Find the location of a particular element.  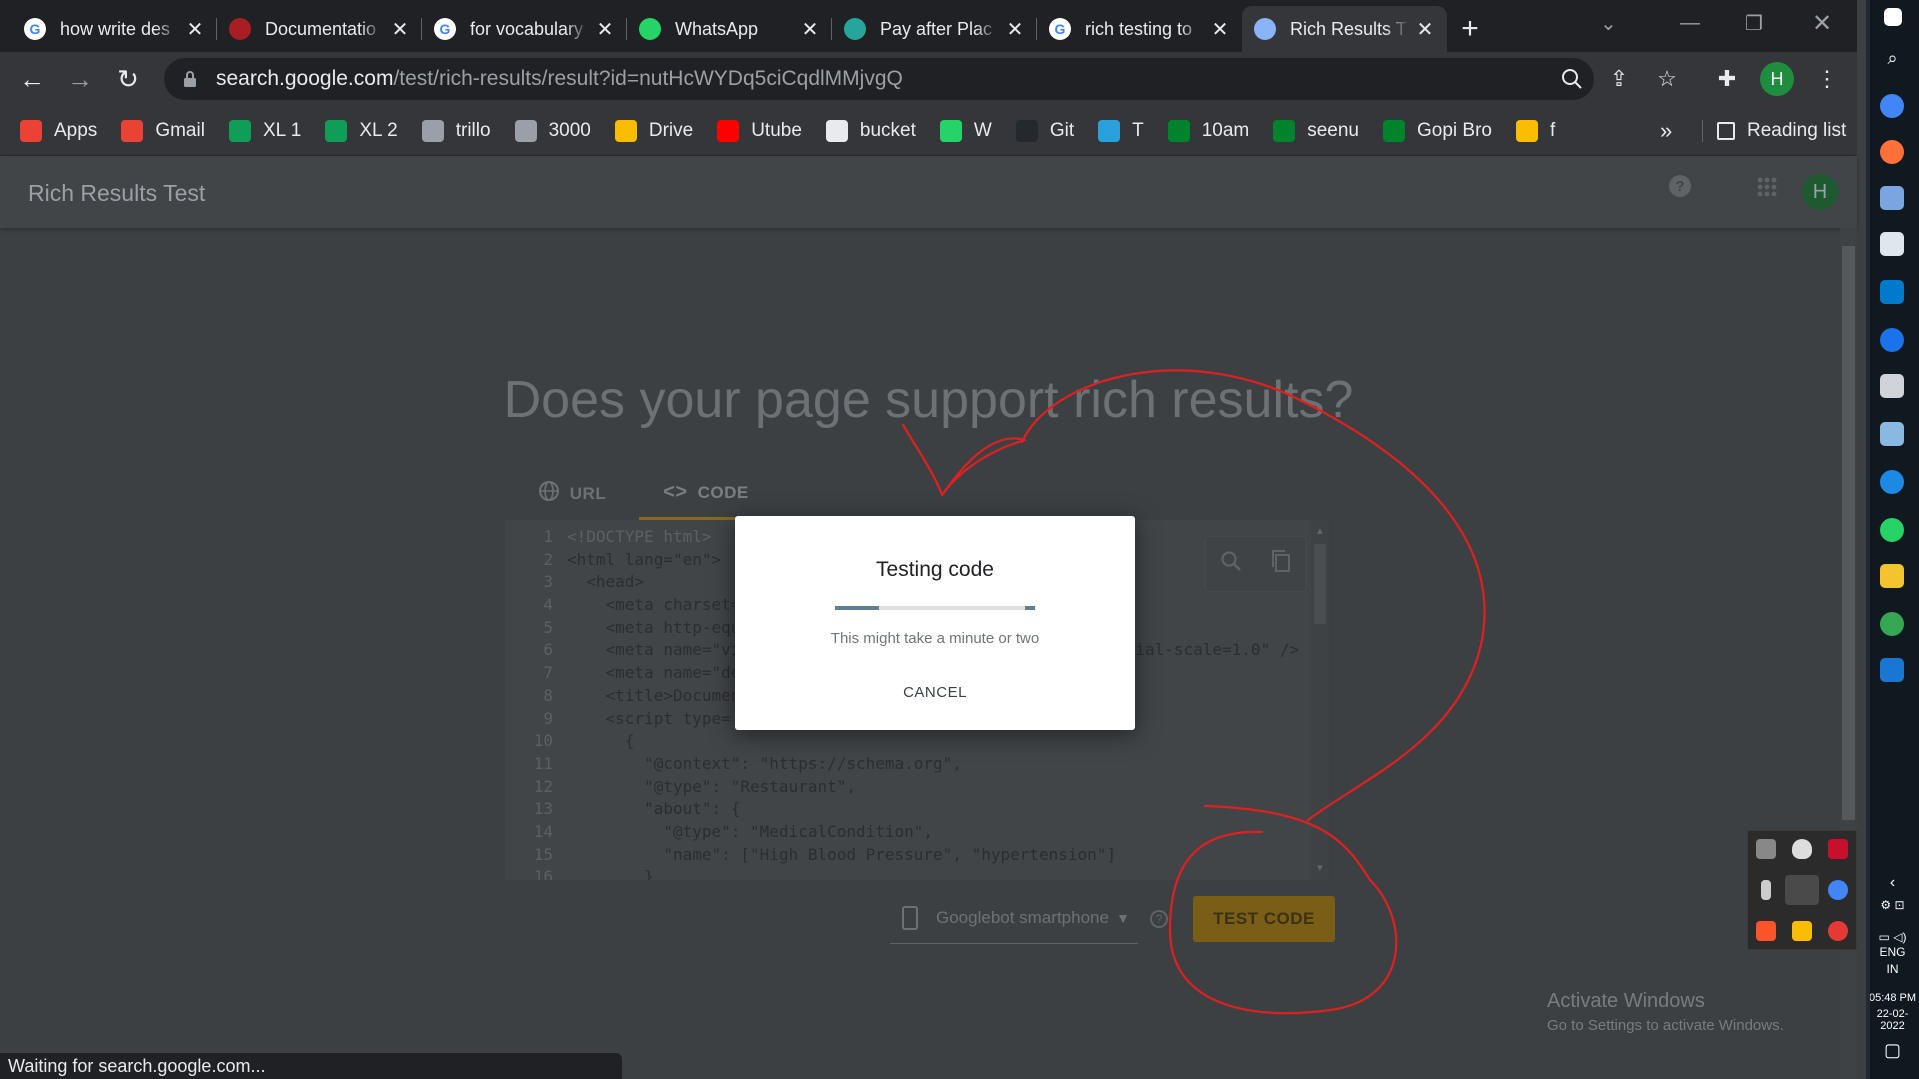

copy-icon is located at coordinates (1281, 564).